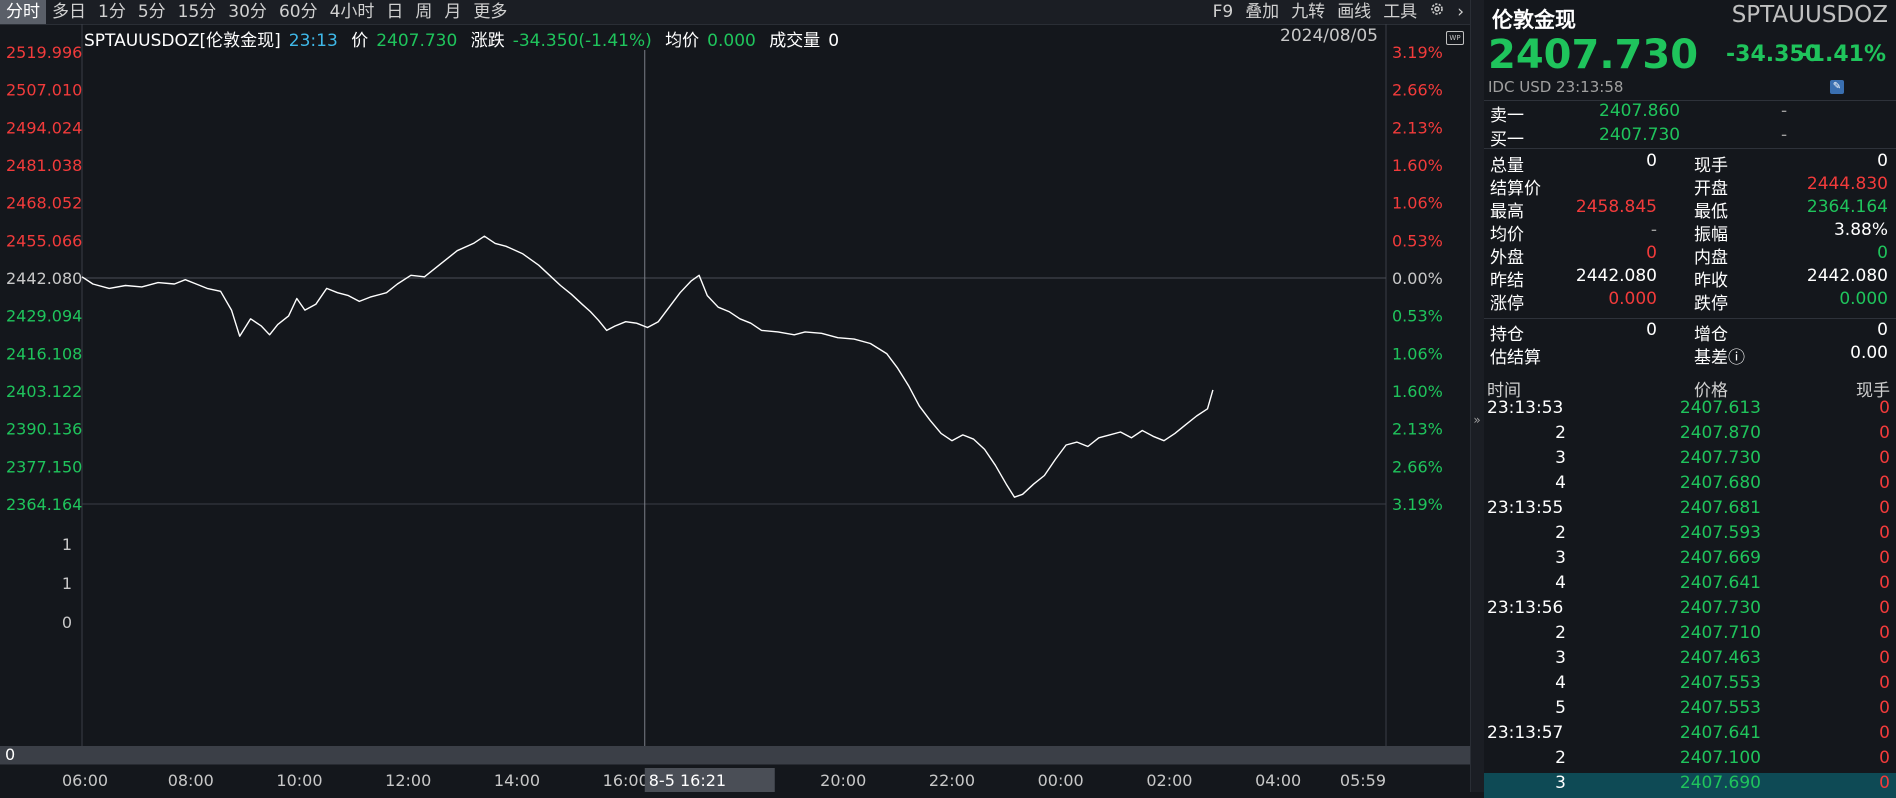  I want to click on period-tab: 周, so click(423, 12).